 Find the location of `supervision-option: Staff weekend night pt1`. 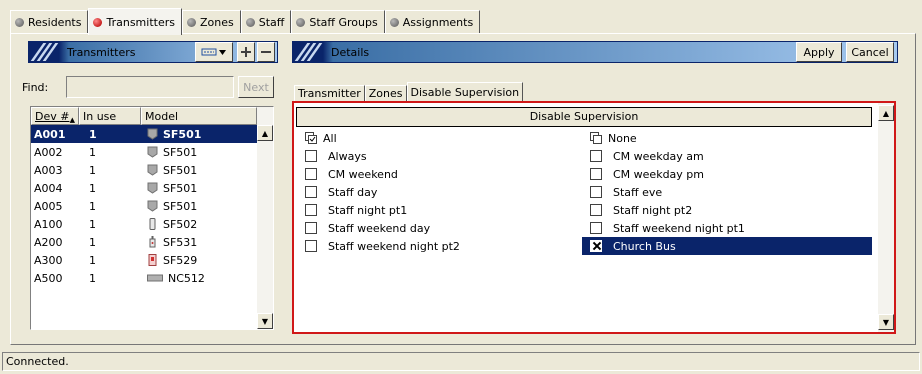

supervision-option: Staff weekend night pt1 is located at coordinates (727, 228).